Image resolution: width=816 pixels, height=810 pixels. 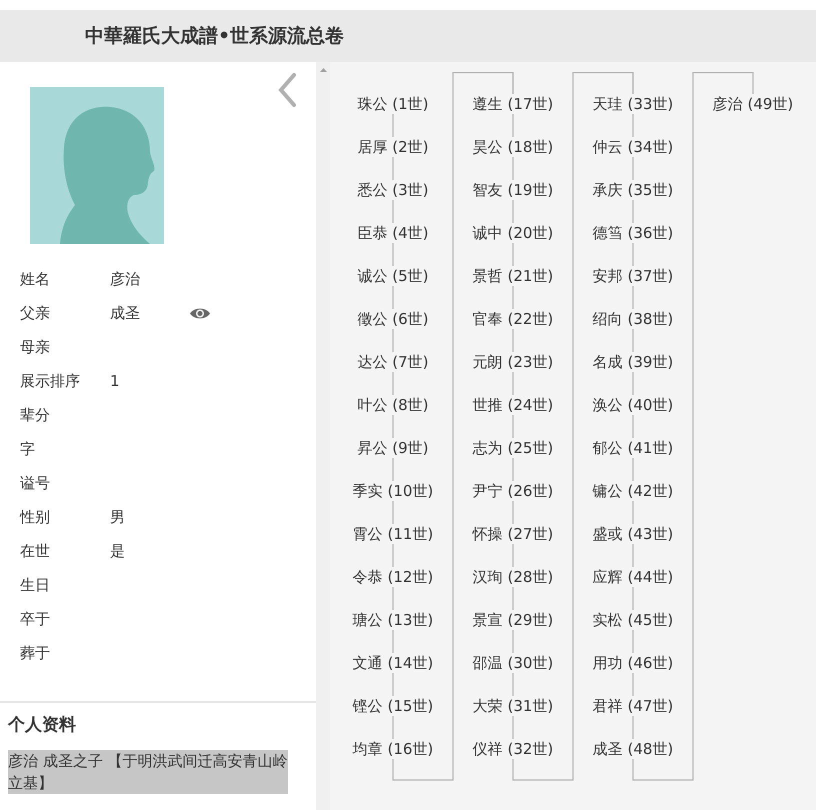 I want to click on lineage-node: 季实 (10世), so click(x=393, y=490).